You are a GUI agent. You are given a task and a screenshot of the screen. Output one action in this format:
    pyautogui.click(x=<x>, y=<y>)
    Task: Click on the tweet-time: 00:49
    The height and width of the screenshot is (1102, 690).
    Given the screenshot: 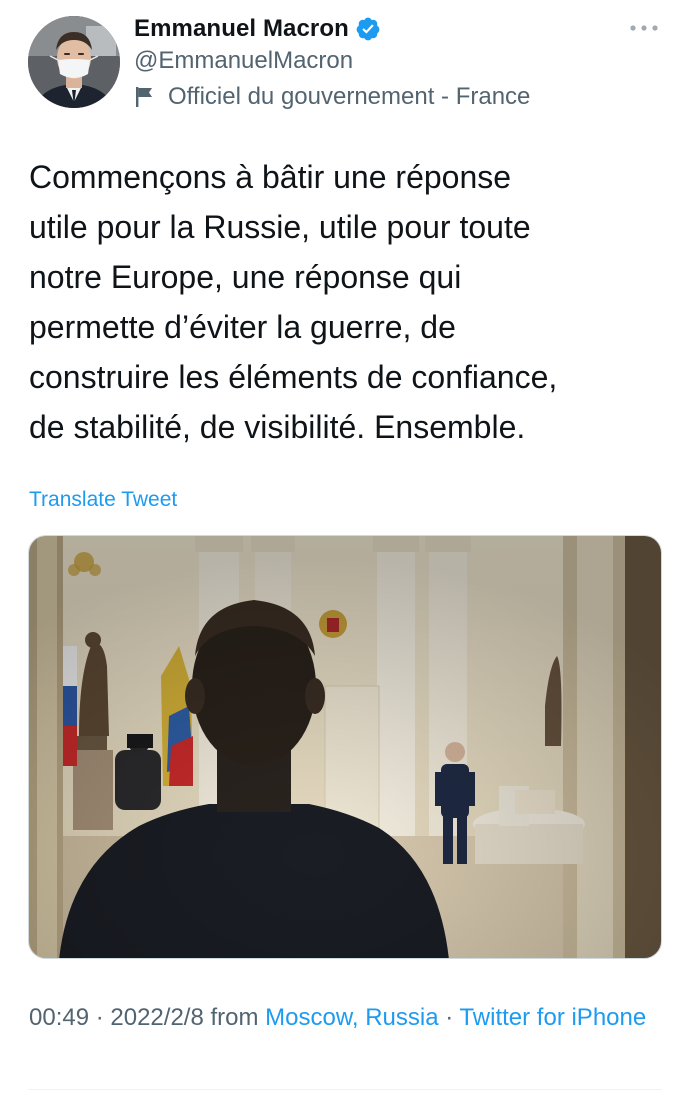 What is the action you would take?
    pyautogui.click(x=59, y=1017)
    